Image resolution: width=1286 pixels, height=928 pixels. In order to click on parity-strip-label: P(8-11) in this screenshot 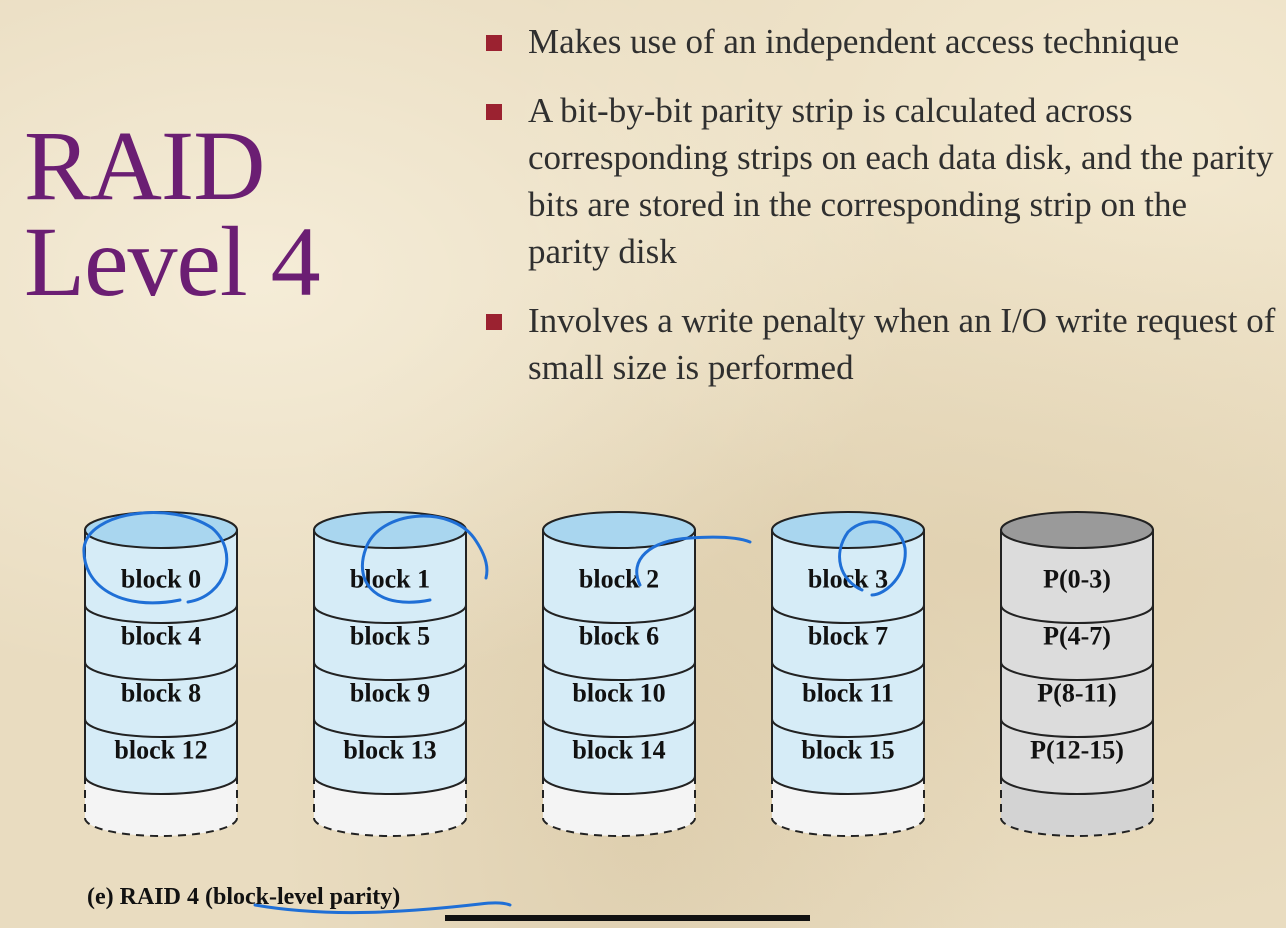, I will do `click(1076, 693)`.